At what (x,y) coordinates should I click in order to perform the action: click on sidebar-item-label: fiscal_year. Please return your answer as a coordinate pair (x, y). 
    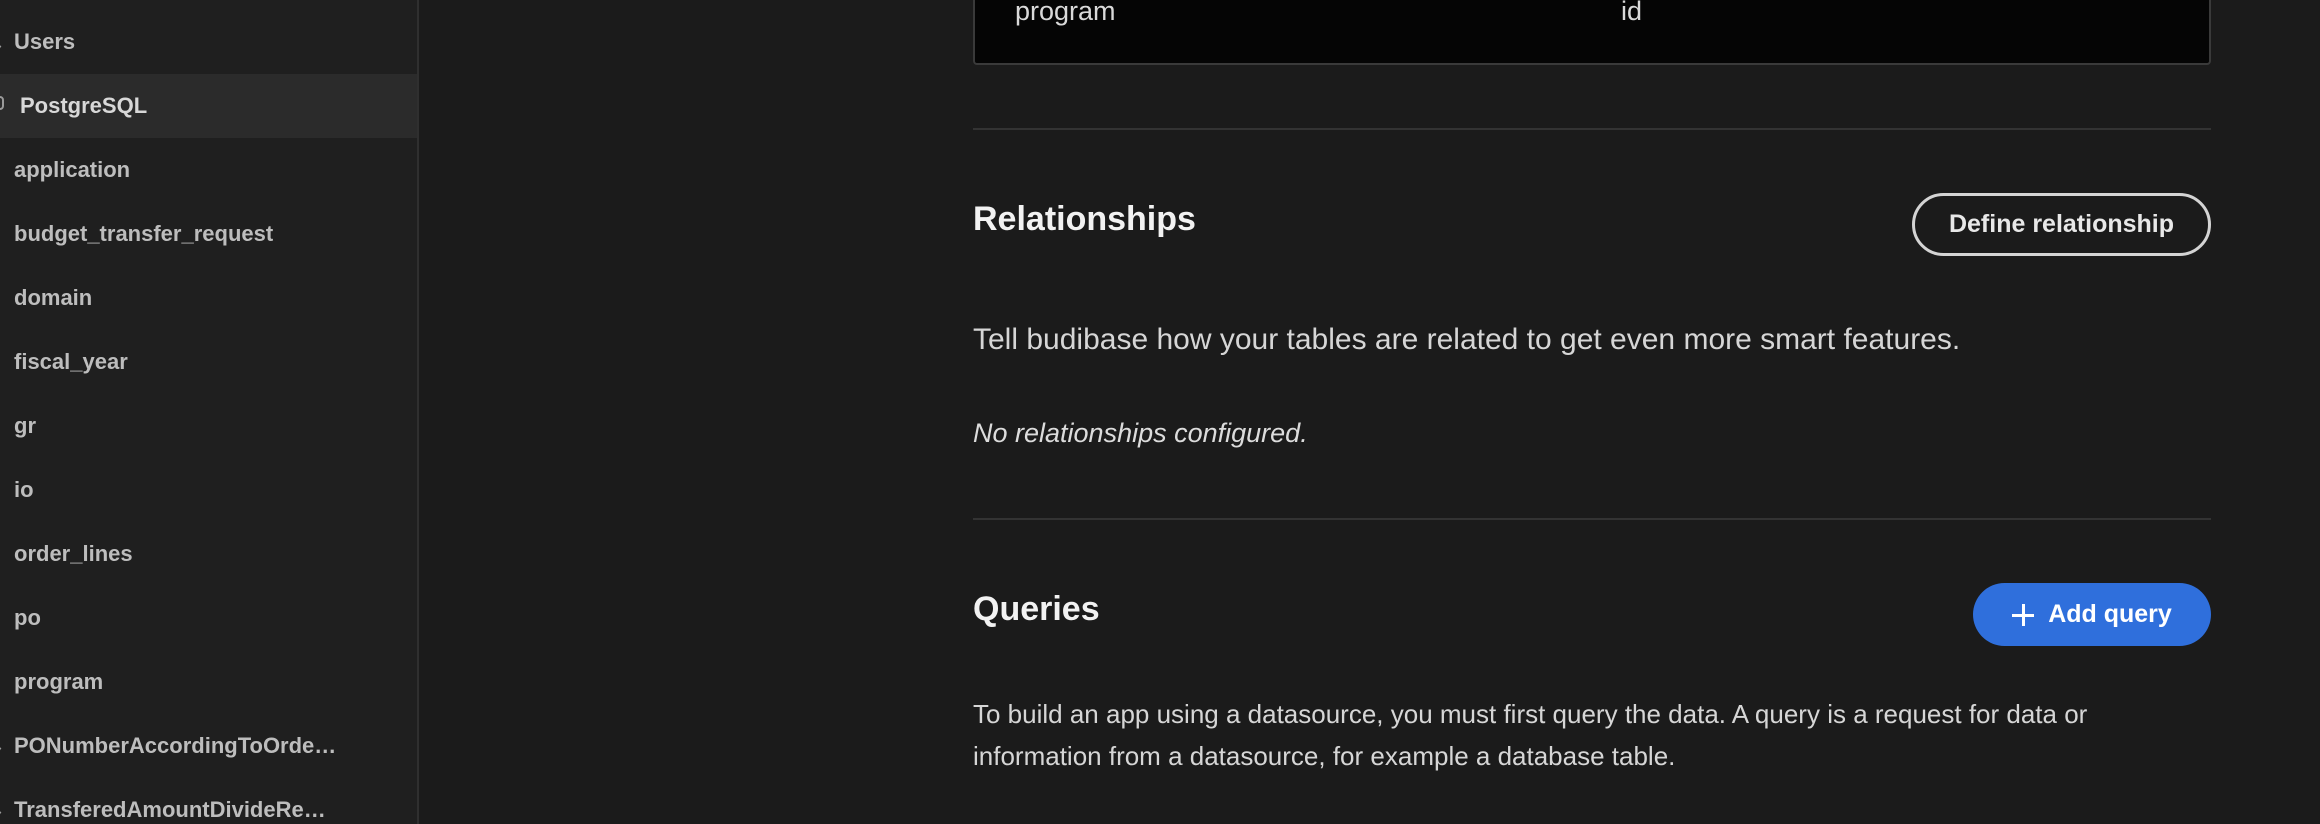
    Looking at the image, I should click on (71, 361).